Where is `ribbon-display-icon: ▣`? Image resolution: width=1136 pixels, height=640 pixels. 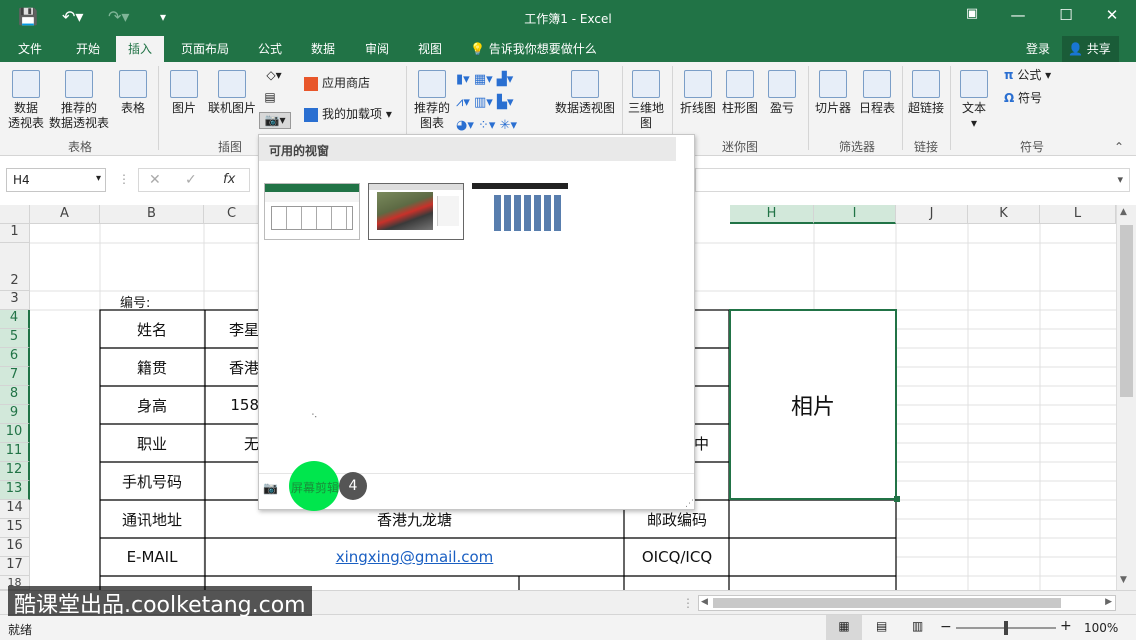 ribbon-display-icon: ▣ is located at coordinates (972, 13).